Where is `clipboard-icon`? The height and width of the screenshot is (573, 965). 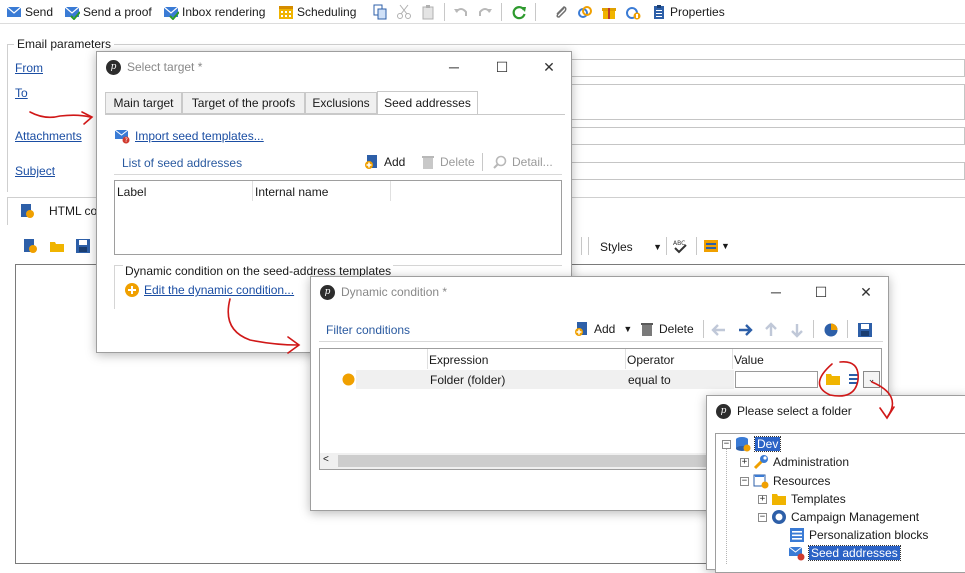
clipboard-icon is located at coordinates (428, 12).